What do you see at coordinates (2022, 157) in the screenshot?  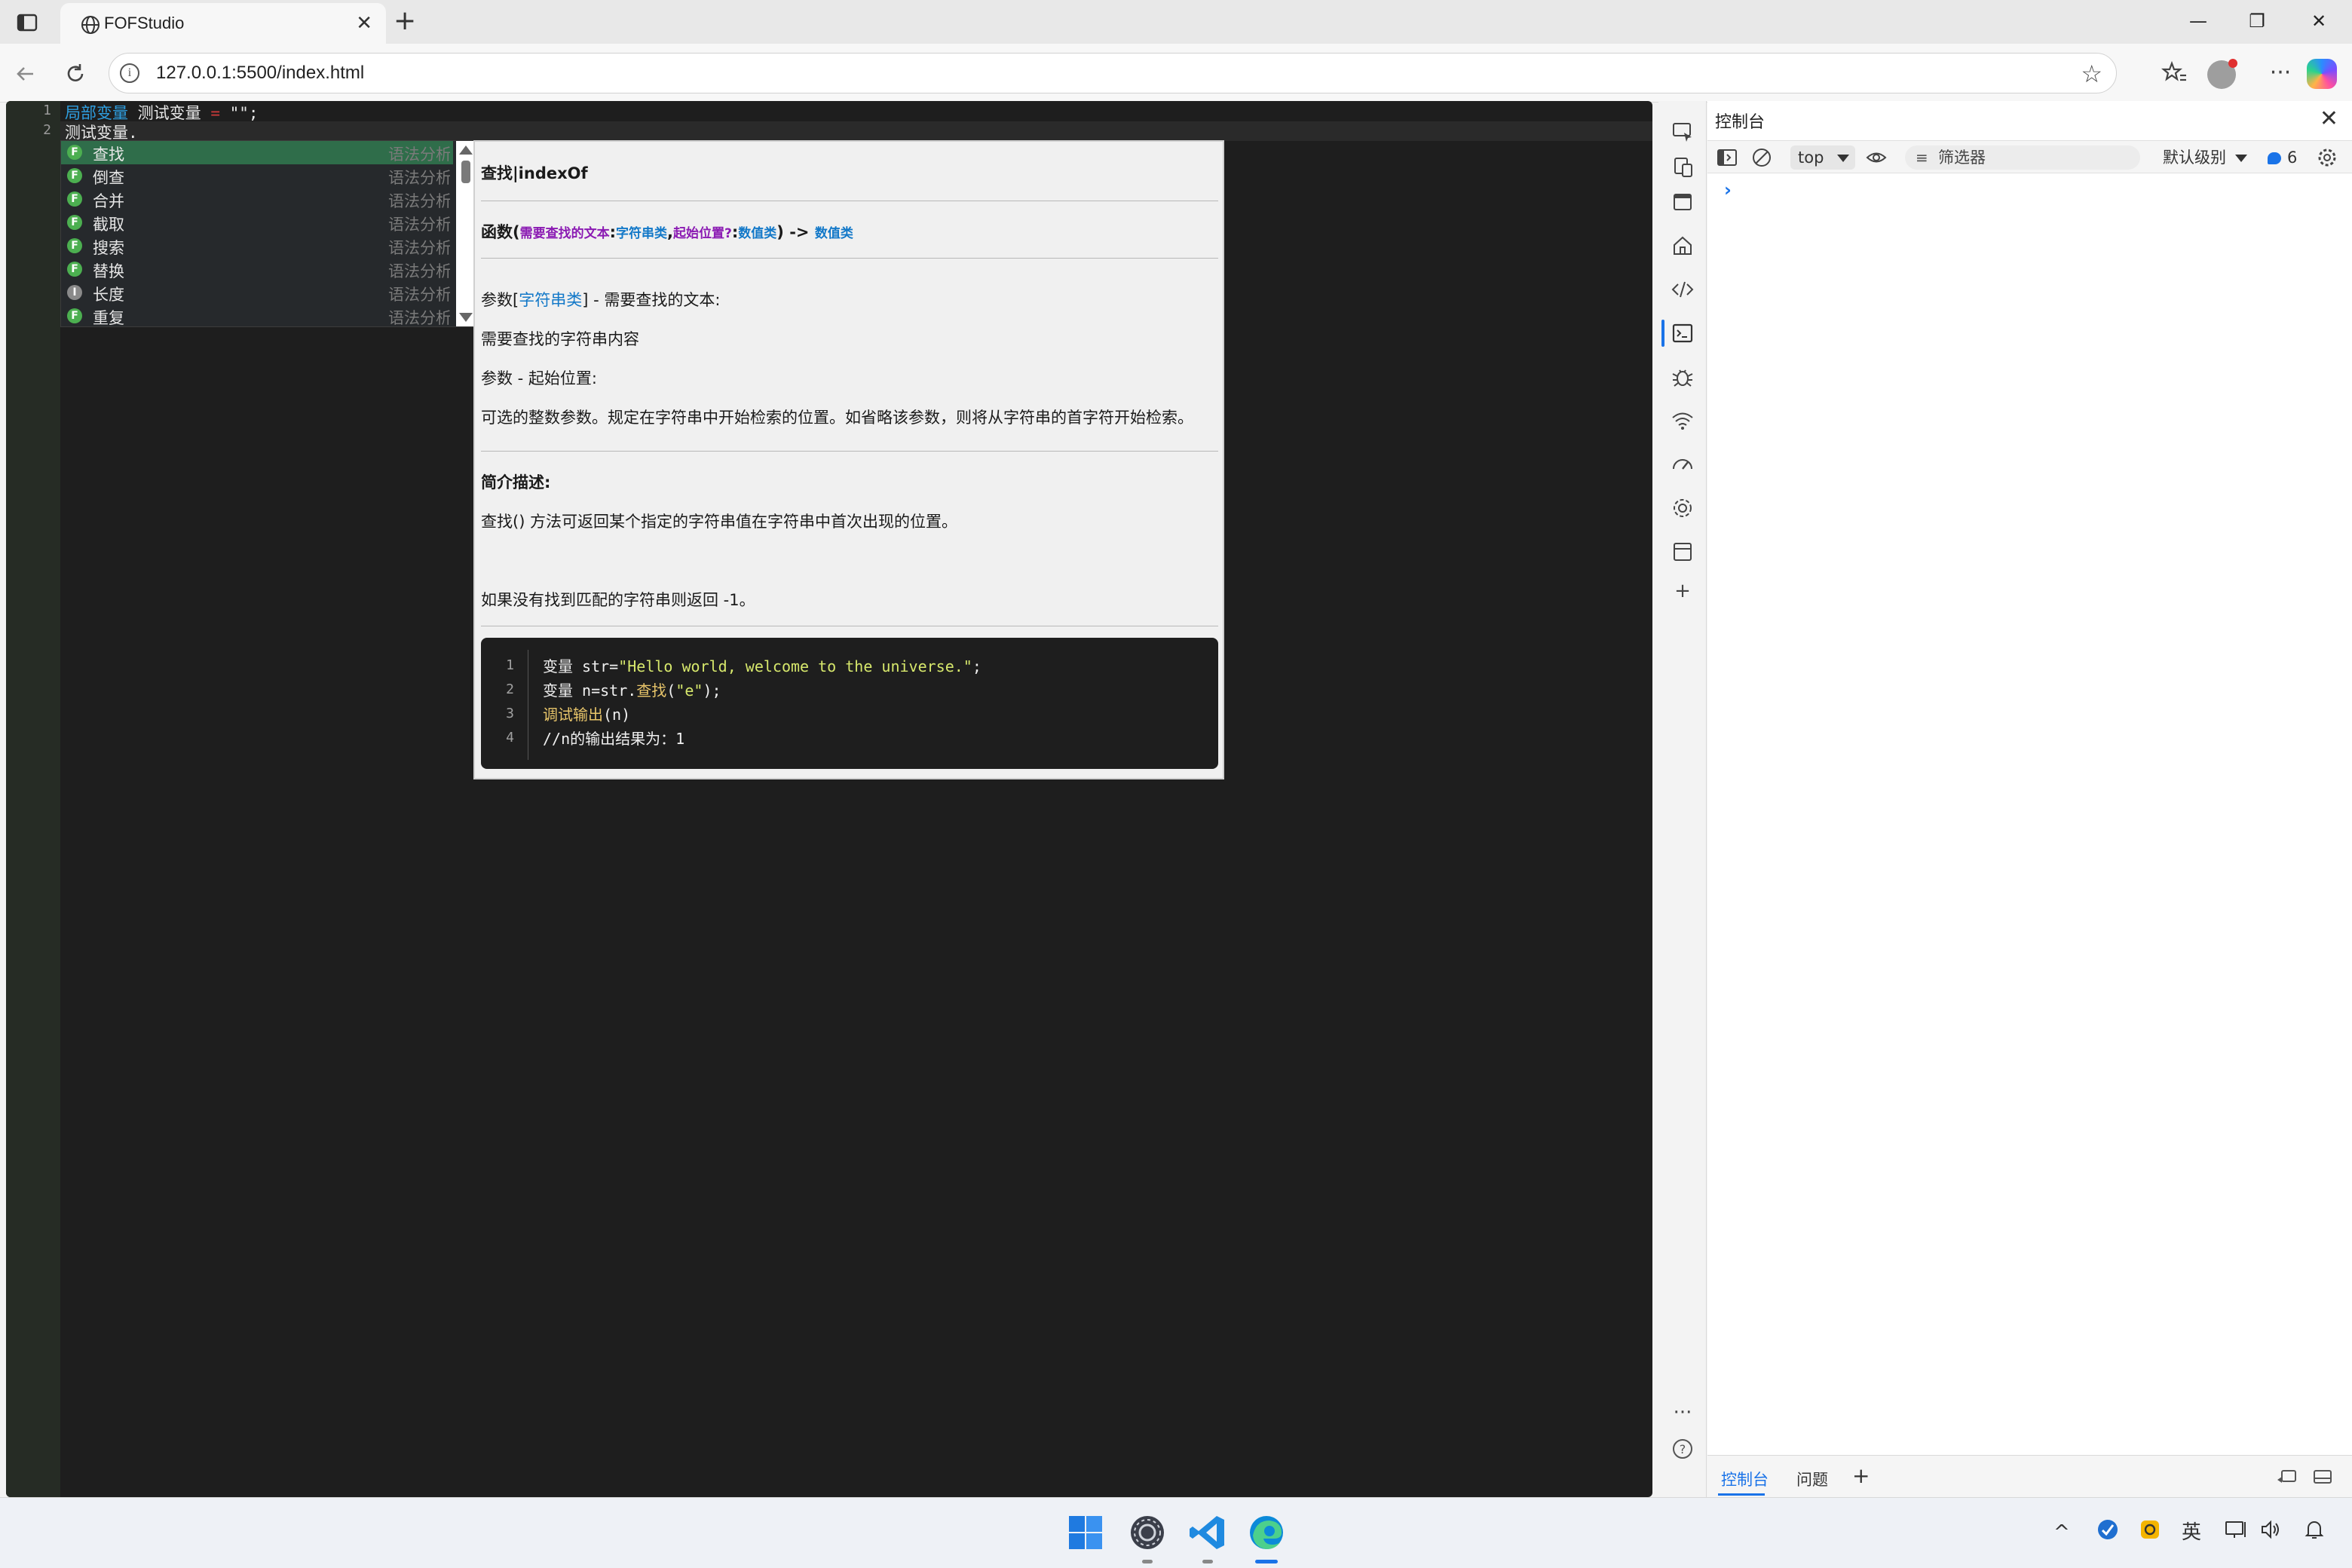 I see `filter-input: ≡ 筛选器` at bounding box center [2022, 157].